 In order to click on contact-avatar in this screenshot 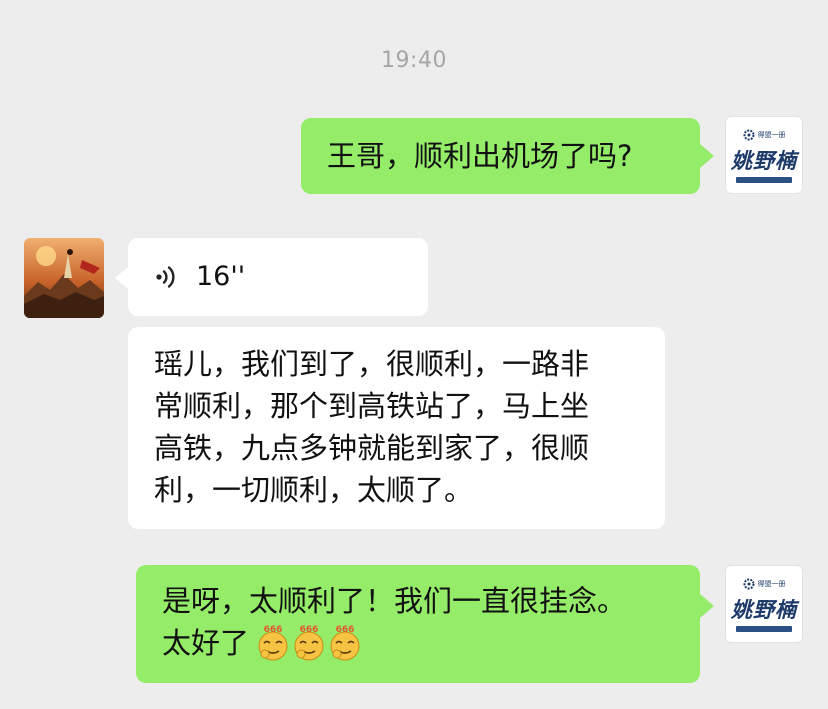, I will do `click(64, 278)`.